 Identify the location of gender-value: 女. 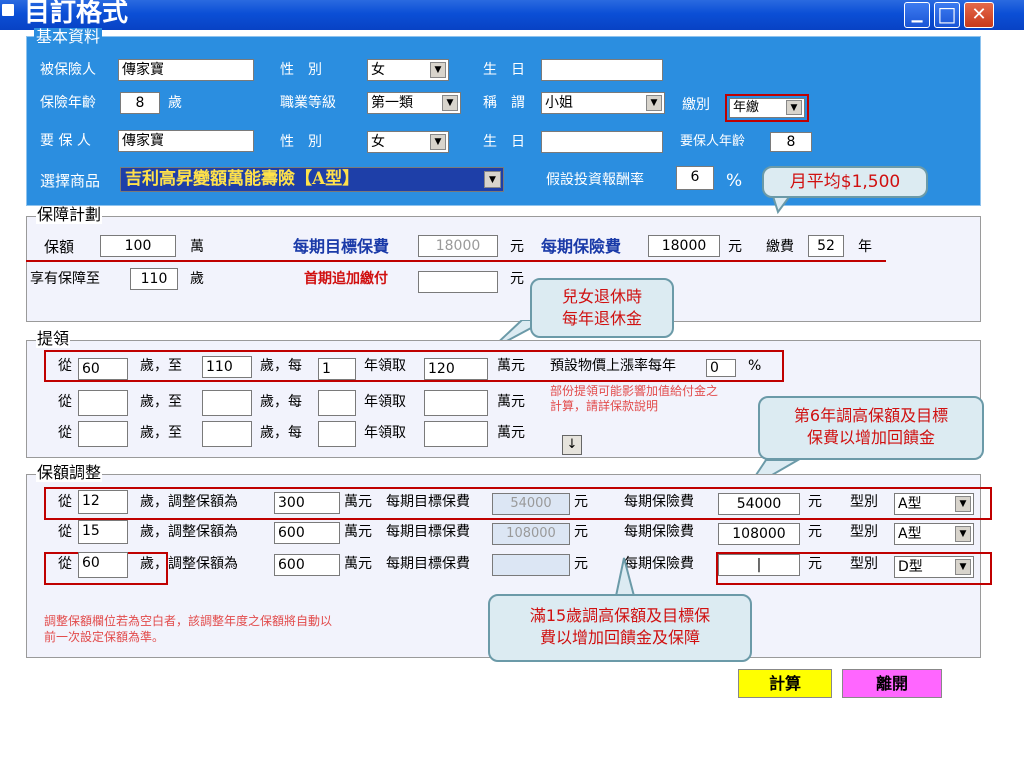
(378, 70).